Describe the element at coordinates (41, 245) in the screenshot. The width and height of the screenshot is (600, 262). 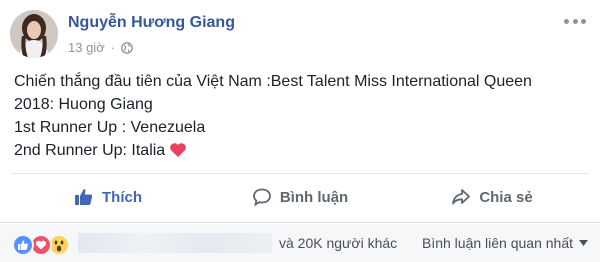
I see `reaction-summary` at that location.